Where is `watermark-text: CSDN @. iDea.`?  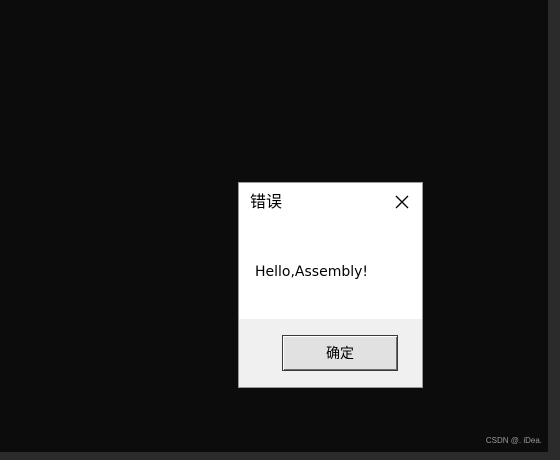
watermark-text: CSDN @. iDea. is located at coordinates (513, 440).